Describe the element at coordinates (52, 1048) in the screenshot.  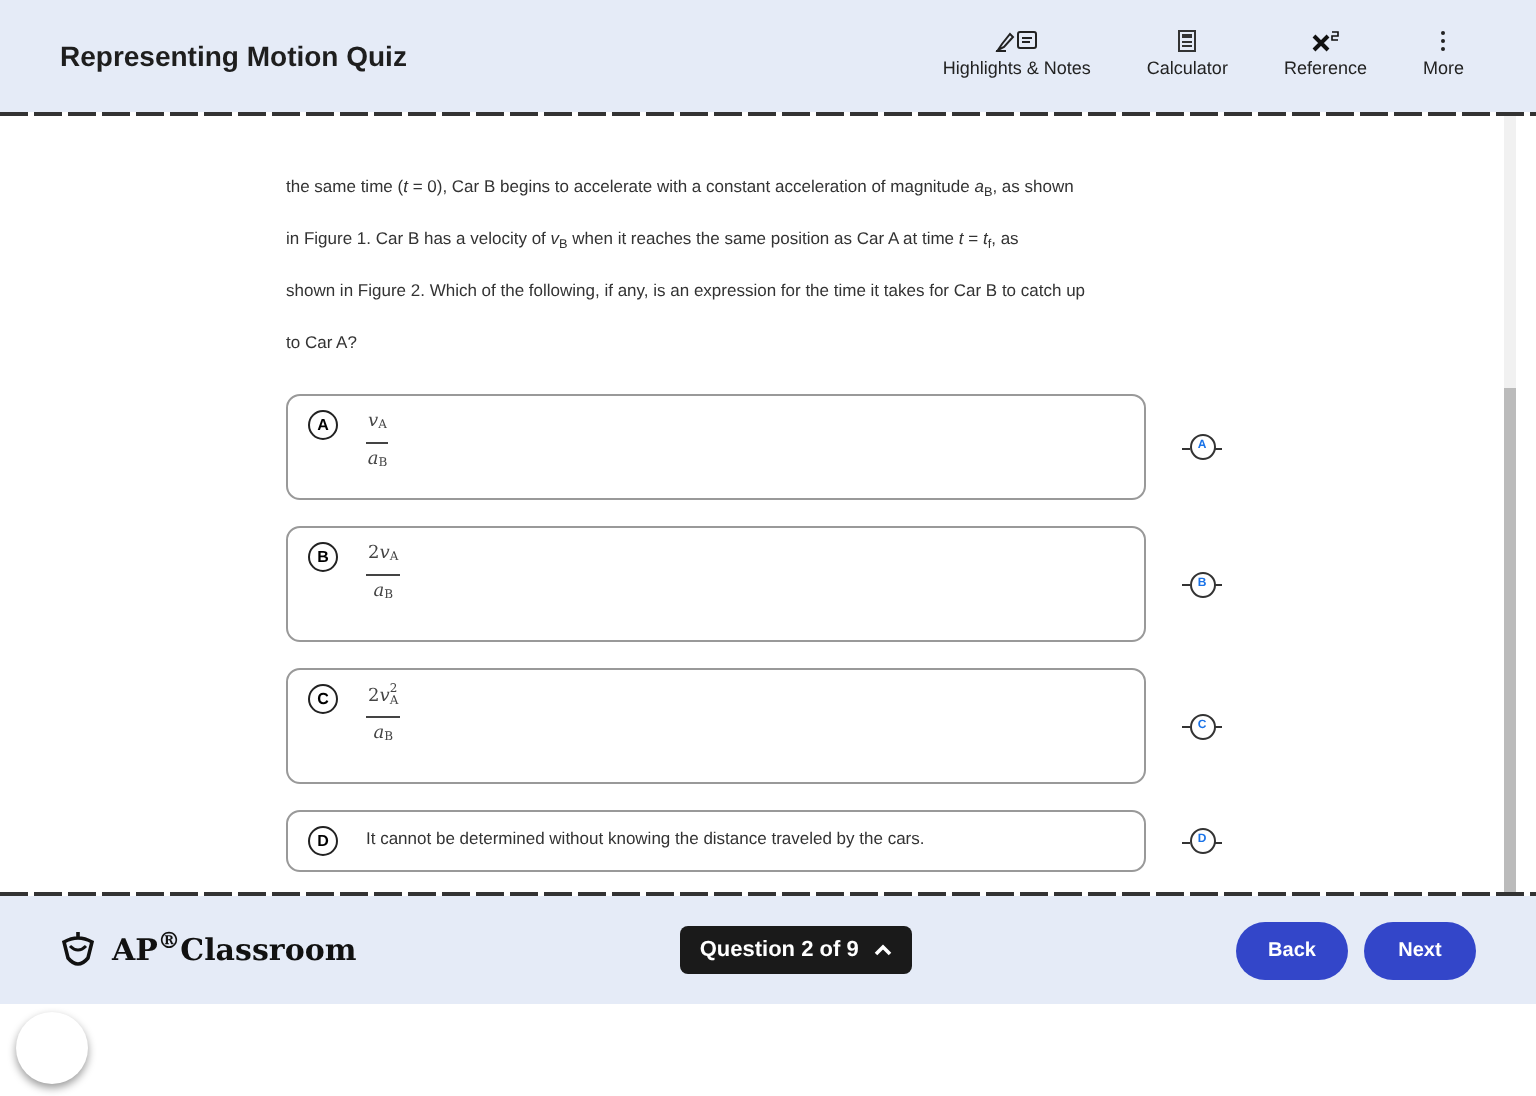
I see `floating-circle-button` at that location.